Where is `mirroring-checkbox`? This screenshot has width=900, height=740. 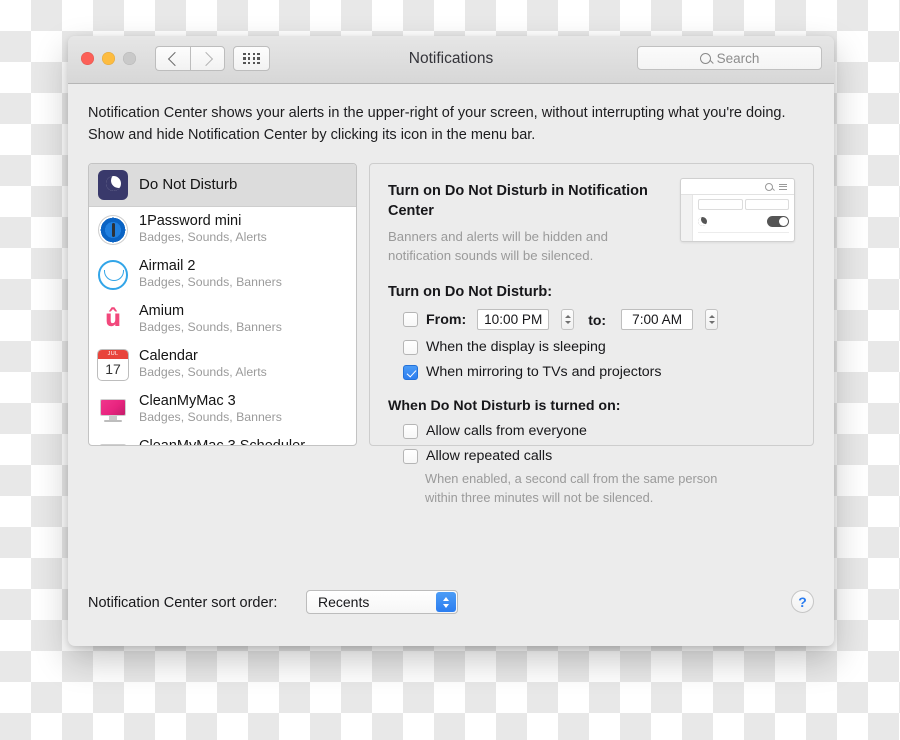
mirroring-checkbox is located at coordinates (410, 372).